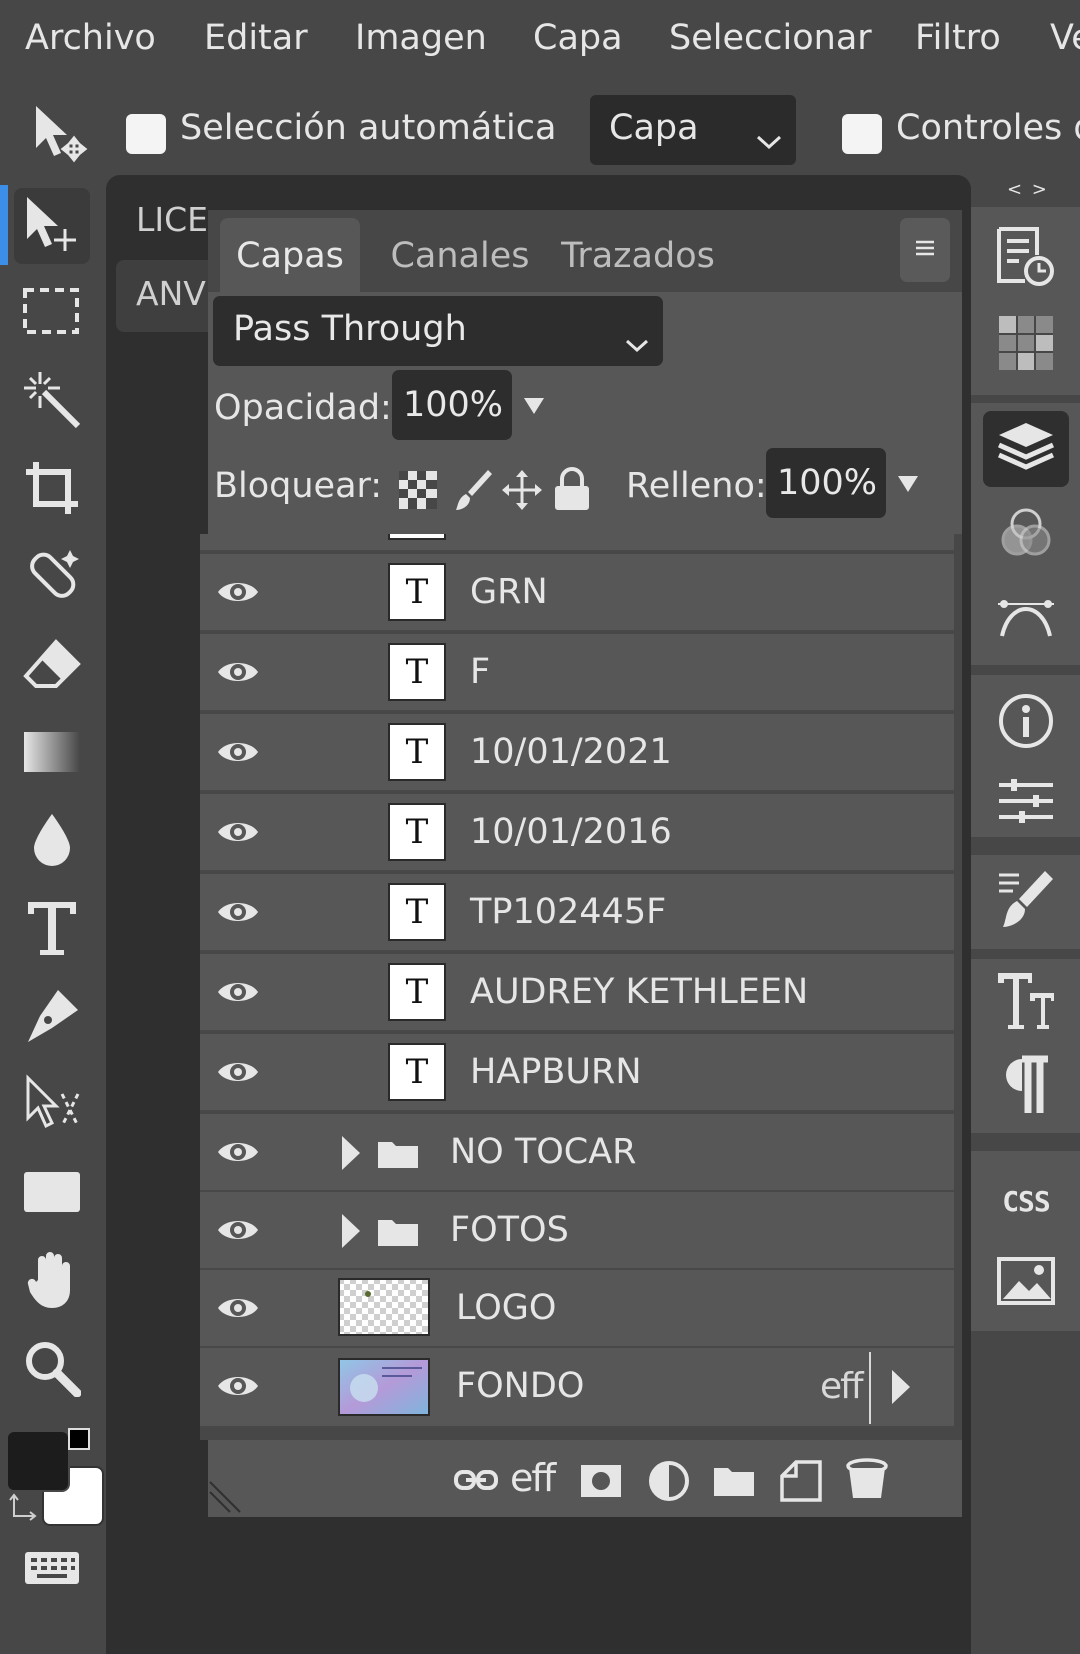  Describe the element at coordinates (862, 134) in the screenshot. I see `controls-checkbox` at that location.